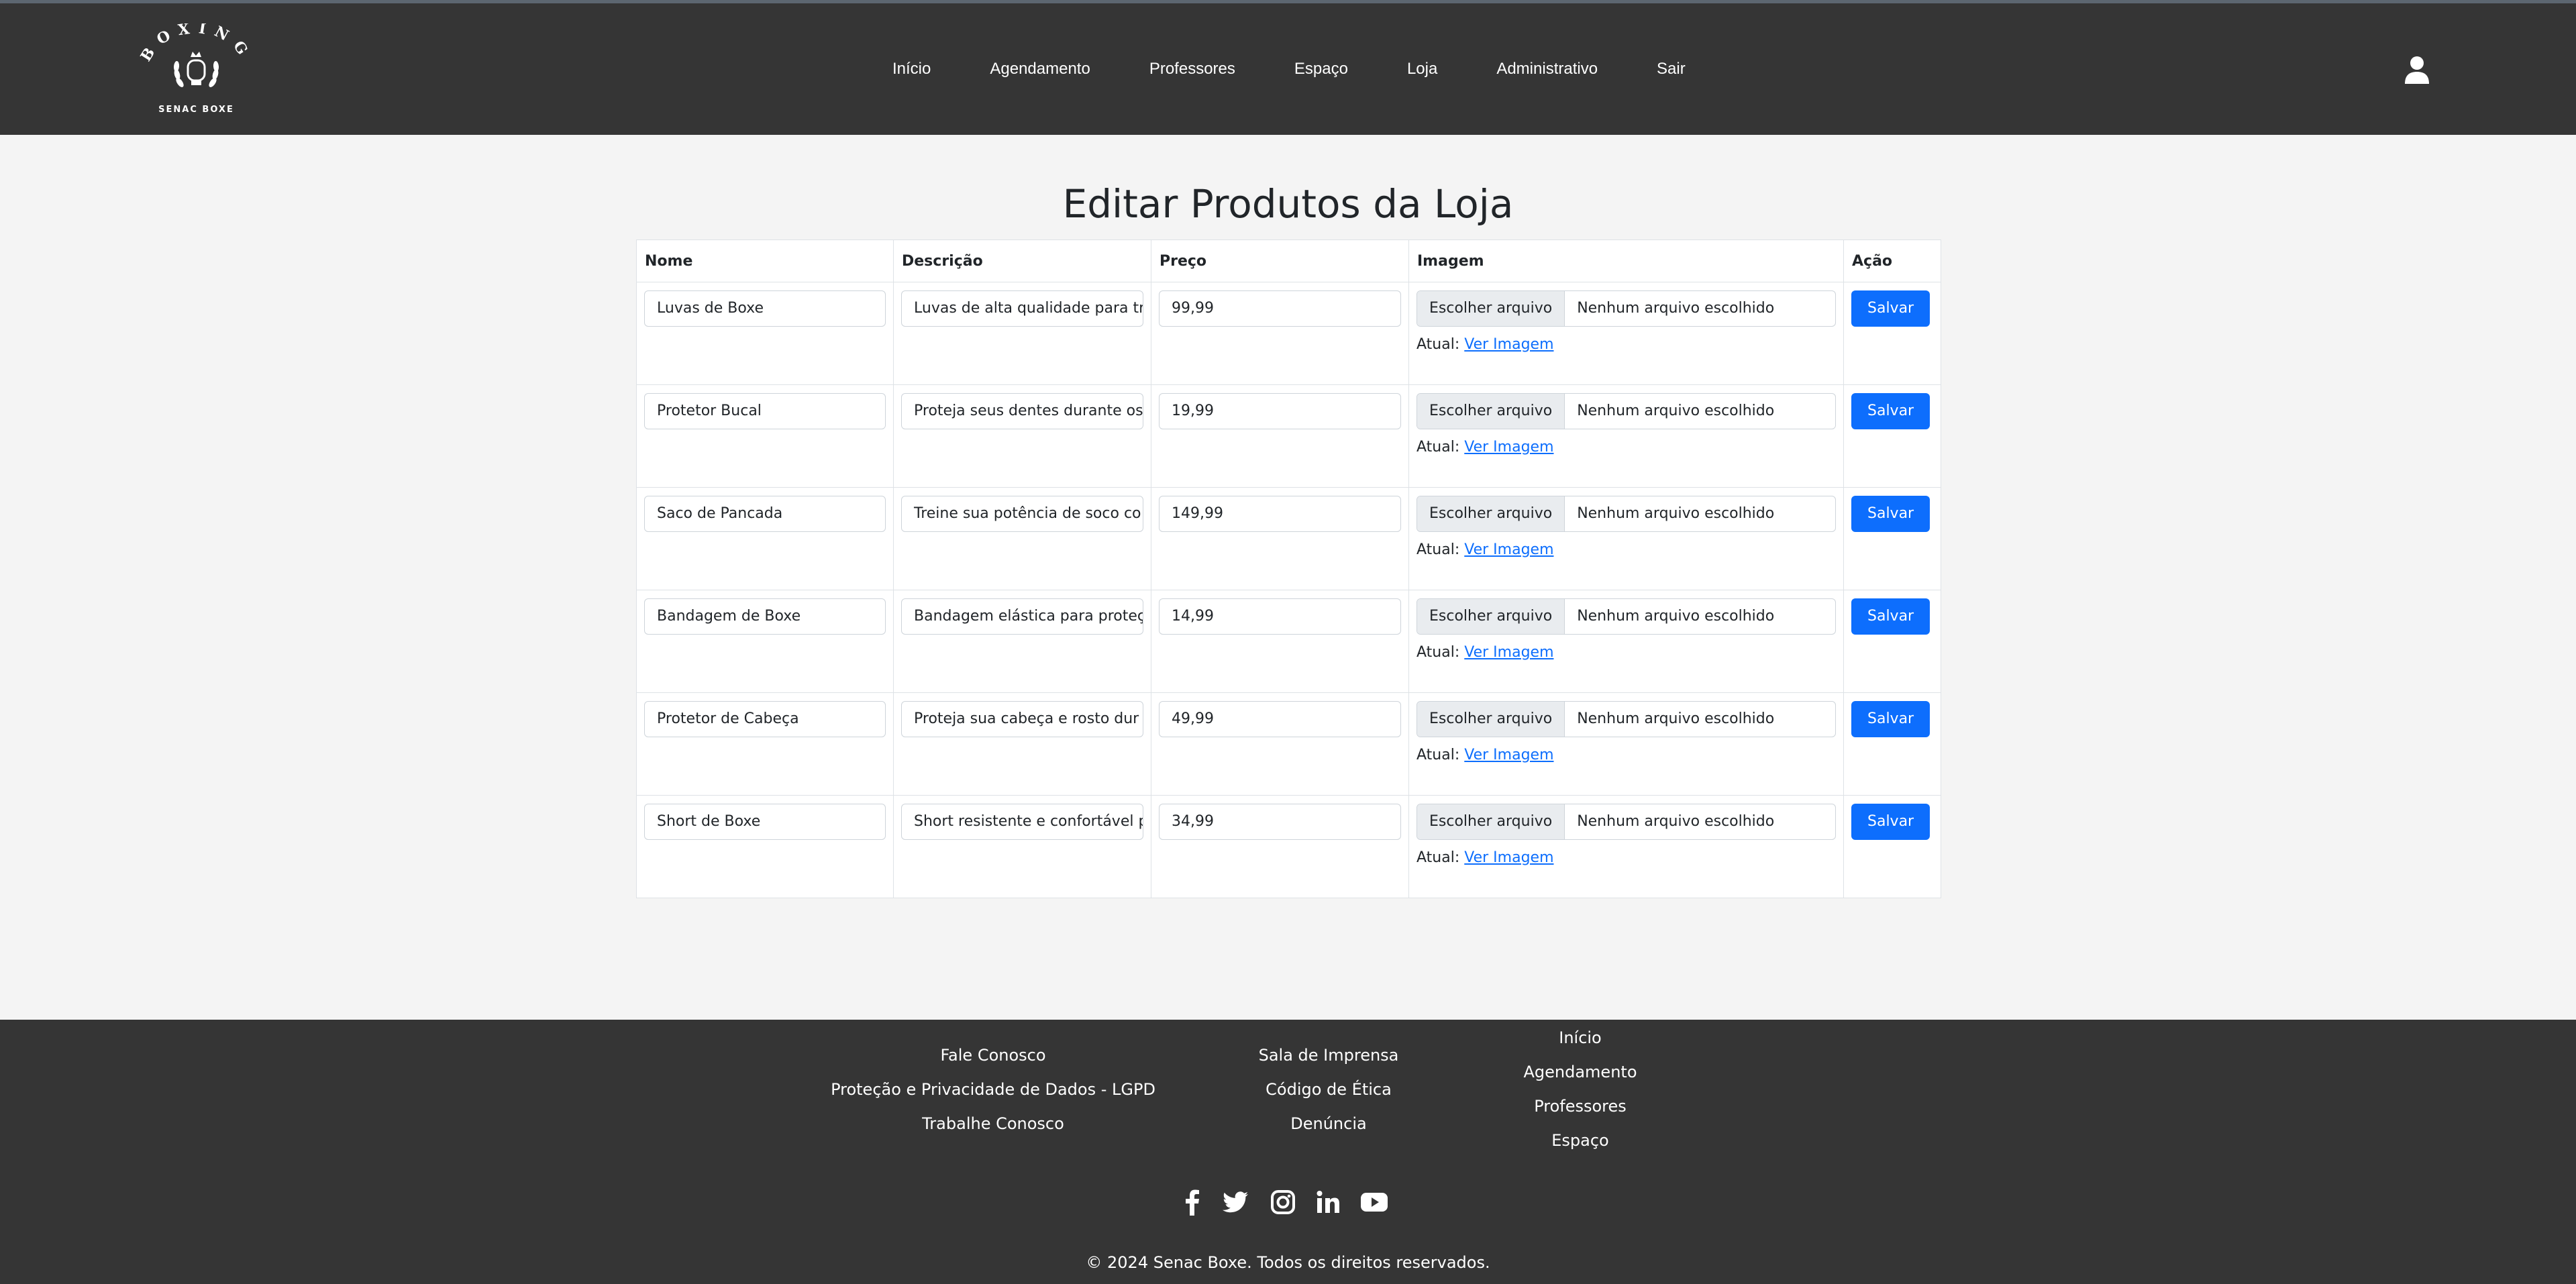  I want to click on svg-text: SENAC BOXE, so click(196, 110).